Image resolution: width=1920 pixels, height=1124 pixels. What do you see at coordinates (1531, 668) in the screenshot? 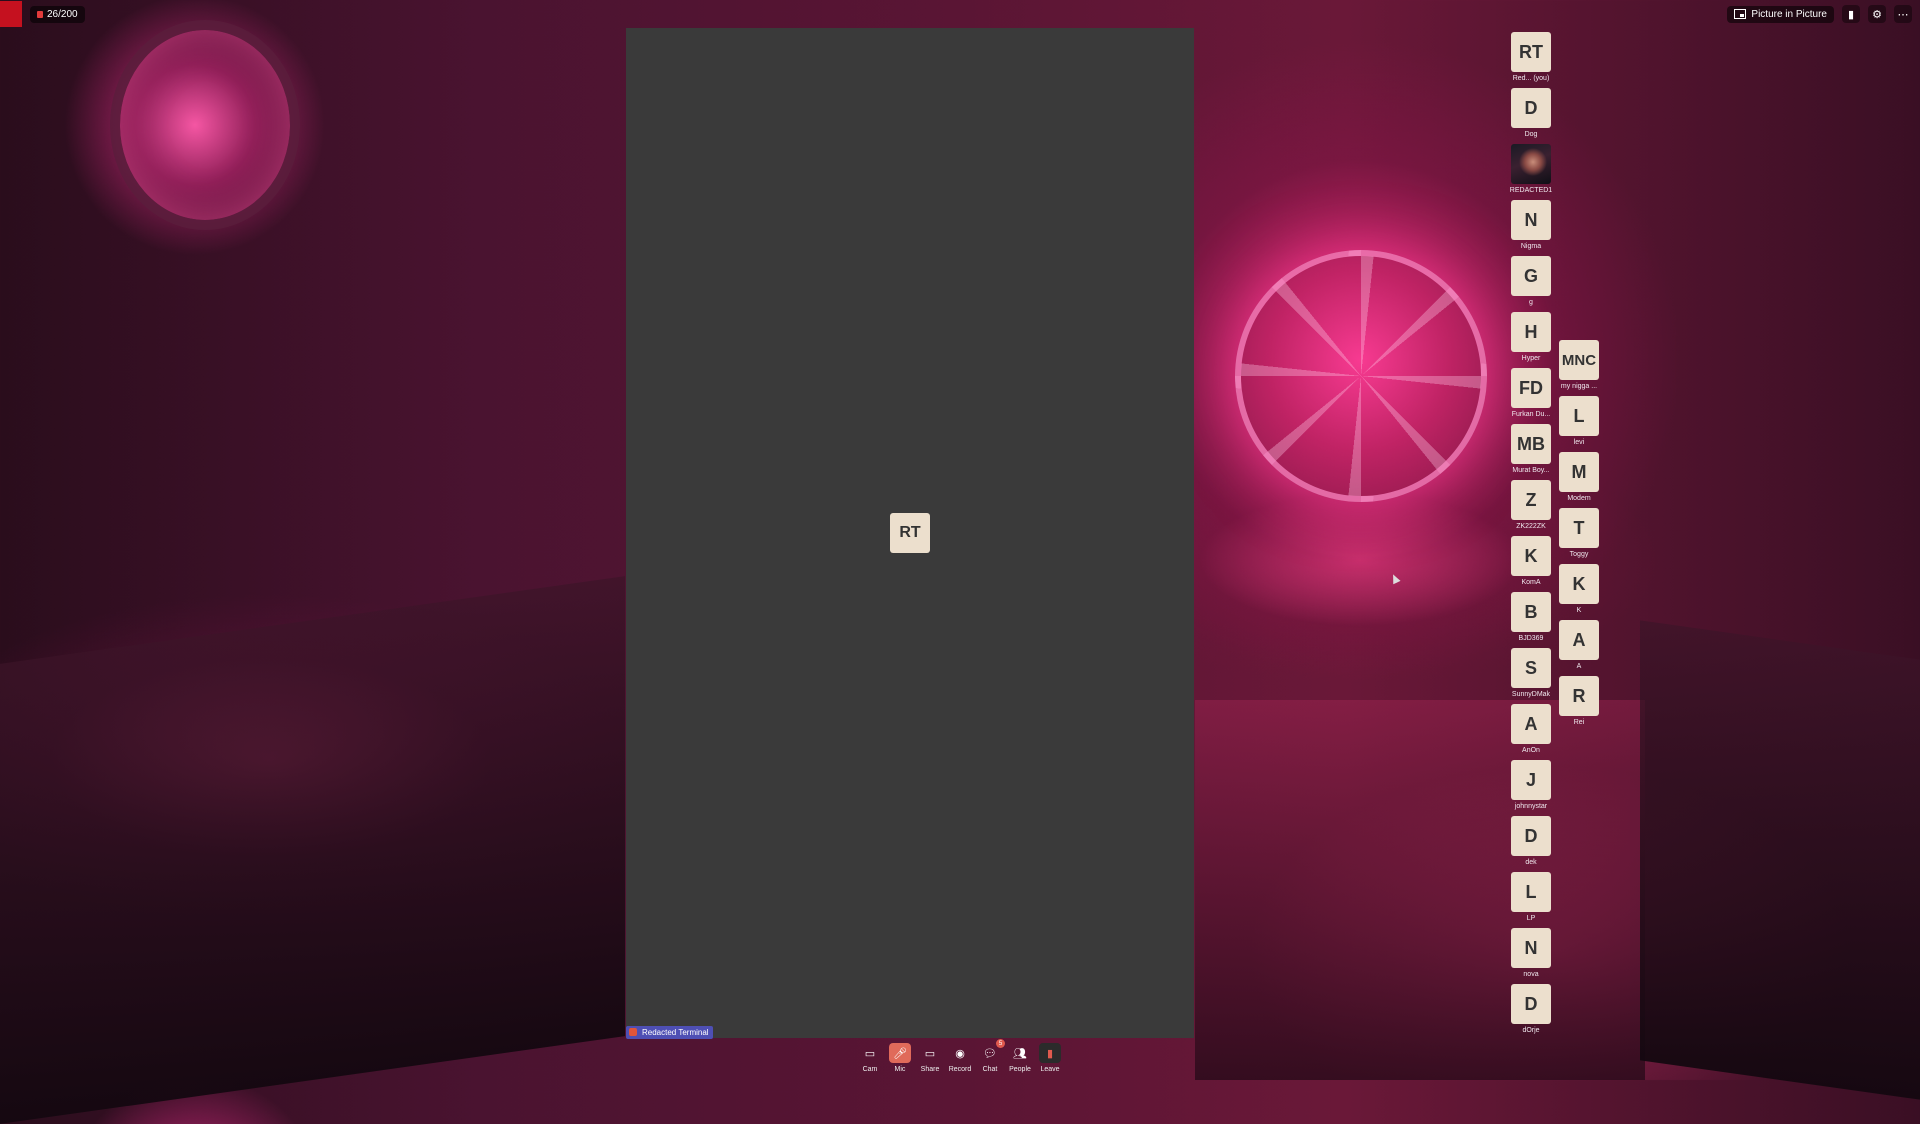
I see `participant-avatar: S` at bounding box center [1531, 668].